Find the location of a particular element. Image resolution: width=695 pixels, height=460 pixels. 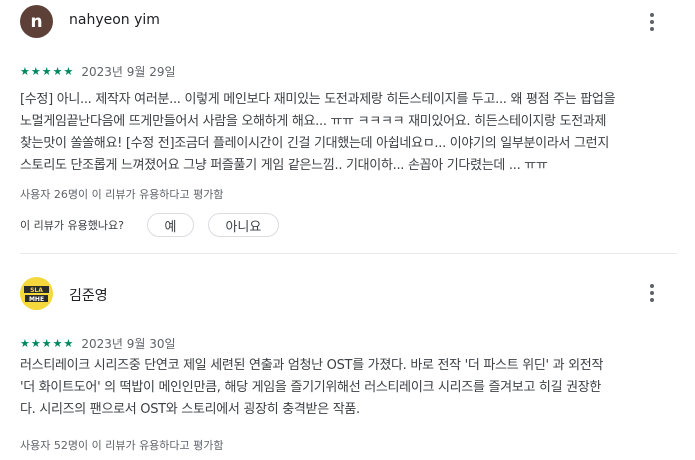

review-rating-row: ★ ★ ★ ★ ★ 2023년 9월 30일 is located at coordinates (98, 343).